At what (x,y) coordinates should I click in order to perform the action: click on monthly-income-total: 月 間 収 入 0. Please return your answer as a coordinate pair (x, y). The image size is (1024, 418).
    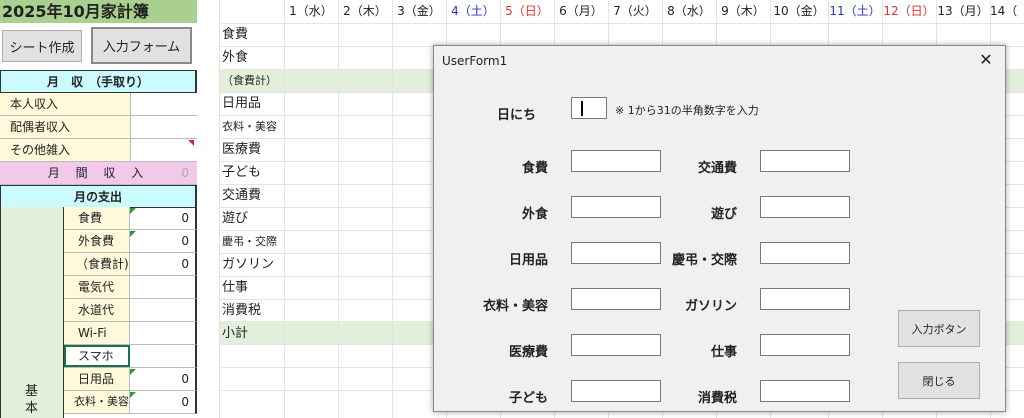
    Looking at the image, I should click on (98, 173).